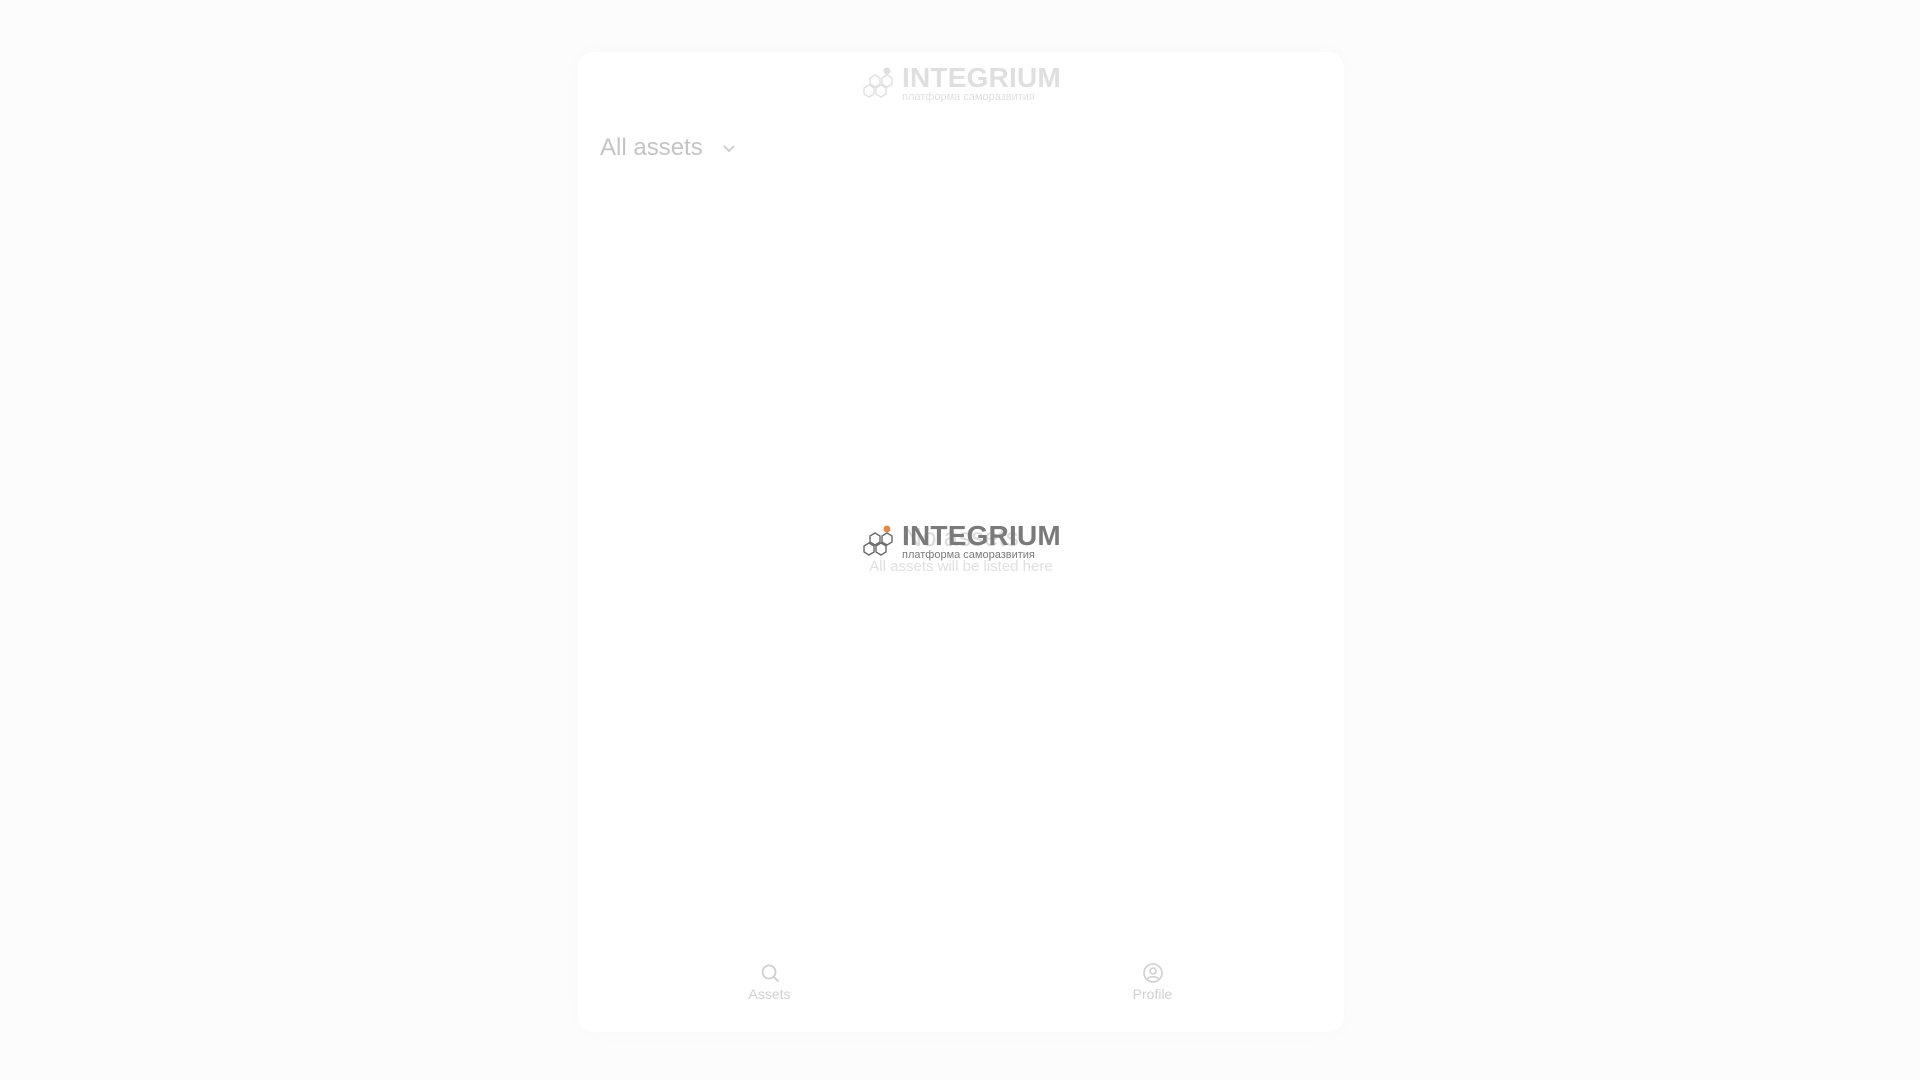  I want to click on tab-profile-label: Profile, so click(1152, 994).